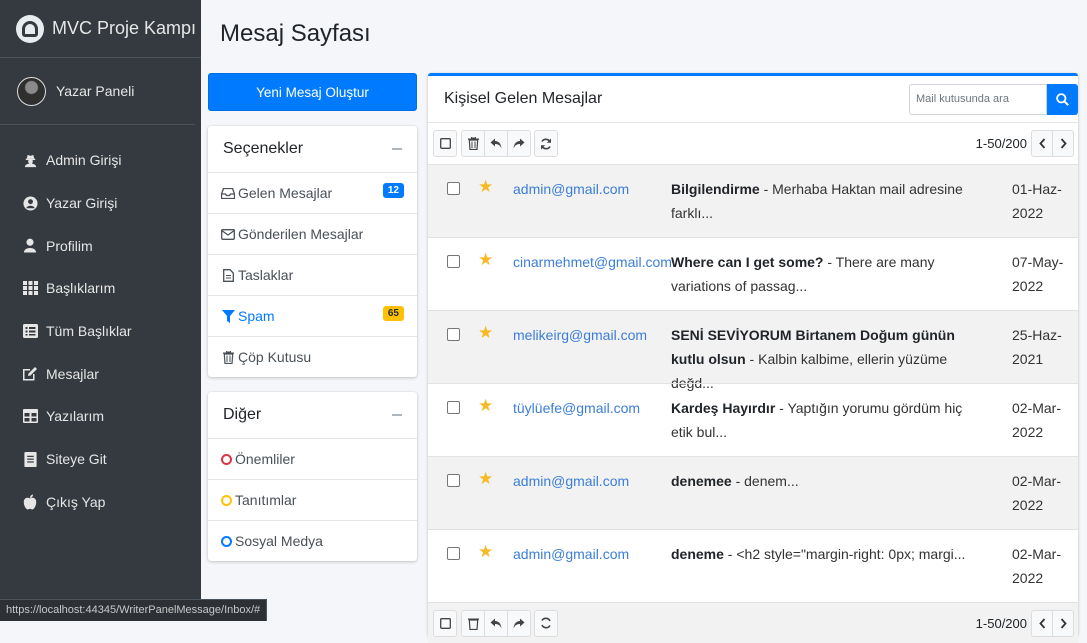  I want to click on sidebar-item-siteye-git: Siteye Git, so click(100, 459).